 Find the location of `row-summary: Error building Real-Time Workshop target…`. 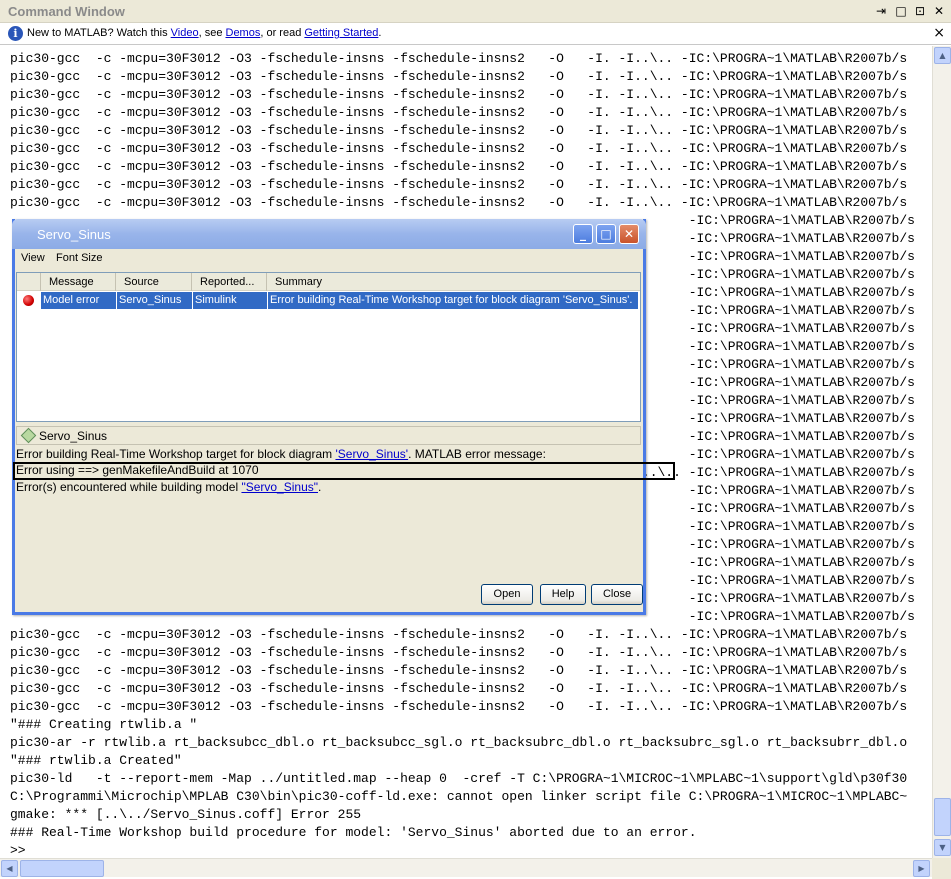

row-summary: Error building Real-Time Workshop target… is located at coordinates (453, 300).